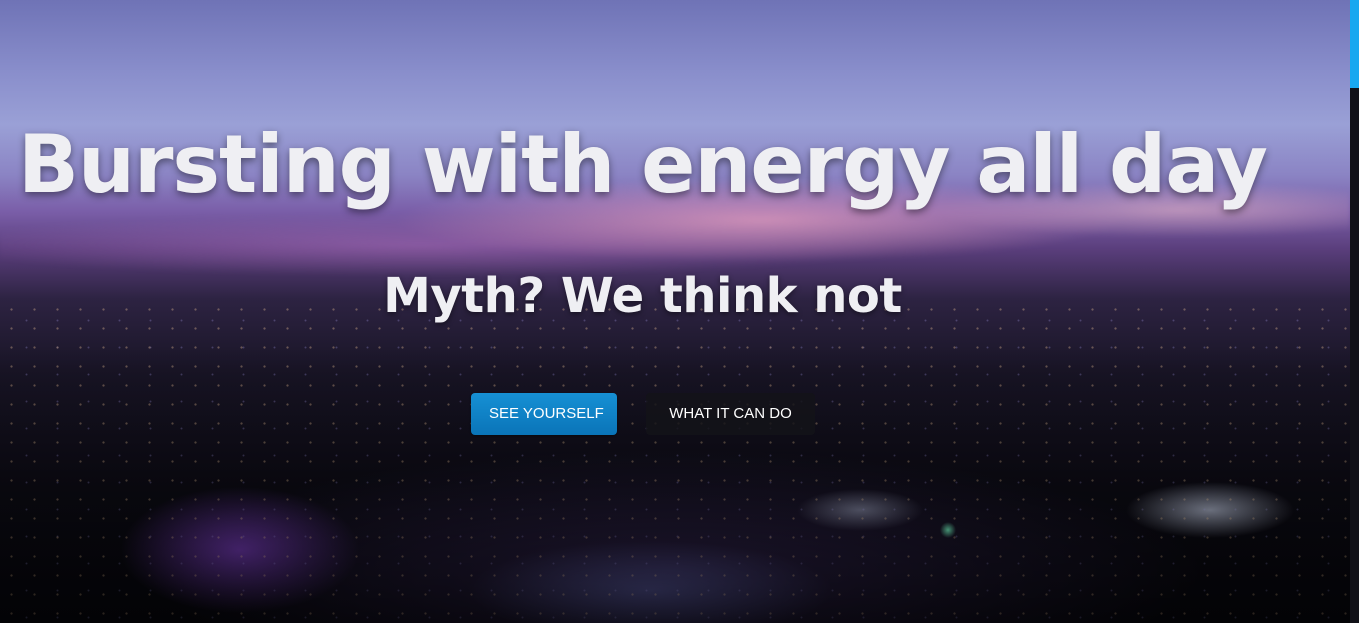 The image size is (1359, 623). I want to click on what-it-can-do-button: WHAT IT CAN DO, so click(730, 414).